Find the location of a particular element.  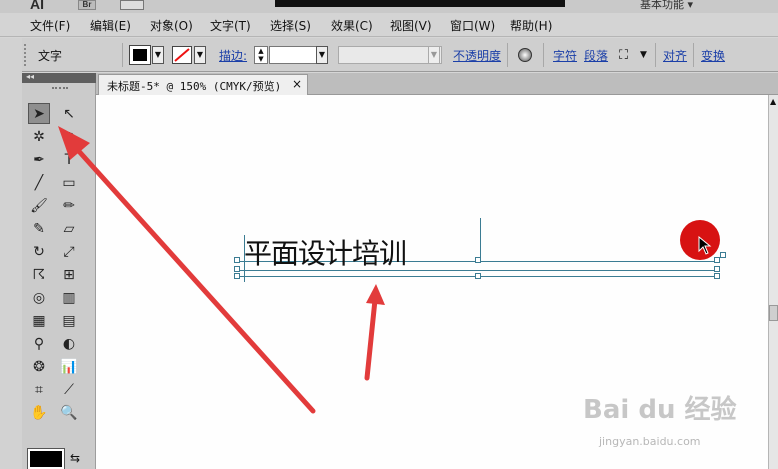

slice-tool-icon: ⟋ is located at coordinates (69, 389).